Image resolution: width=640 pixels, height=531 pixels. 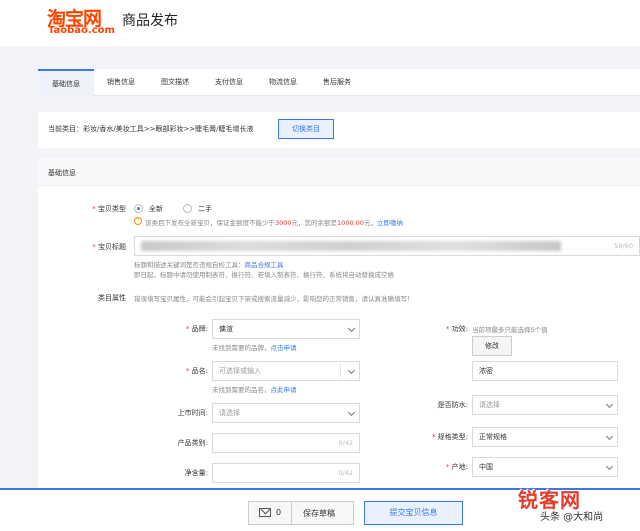 I want to click on title-hint-1: 标题和描述关键词是否违规自检工具：商品合规工具, so click(x=209, y=265).